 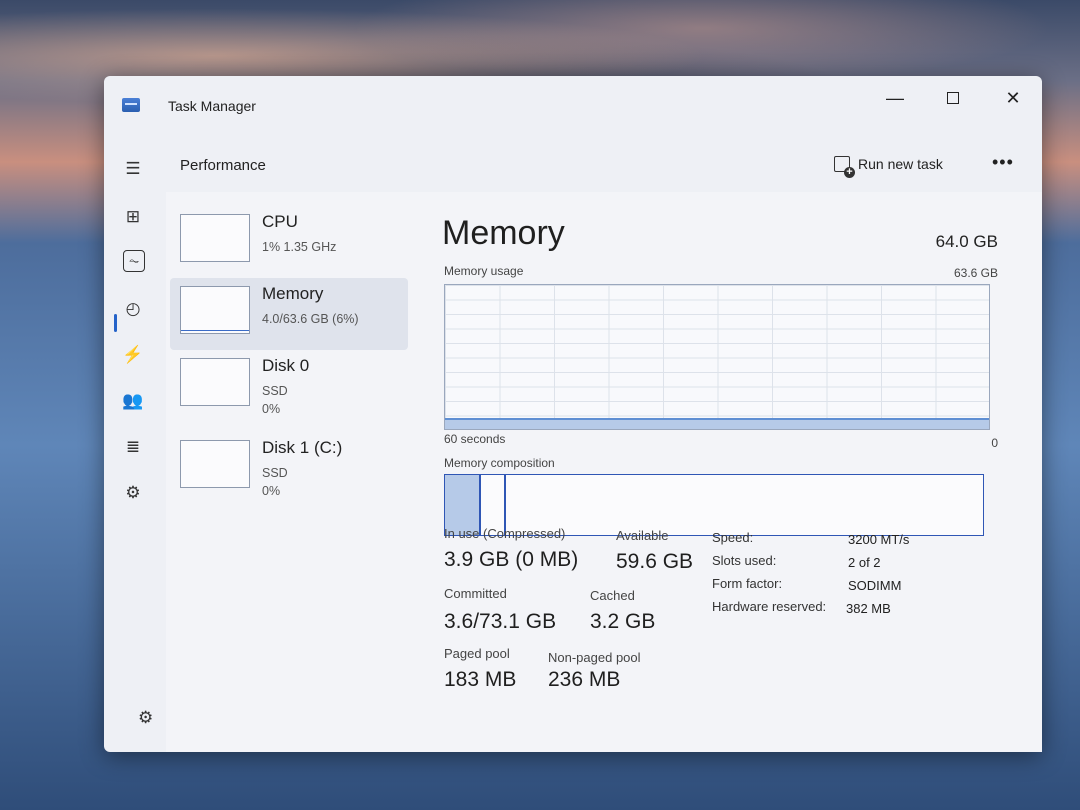 I want to click on device-name: Disk 0, so click(x=286, y=365).